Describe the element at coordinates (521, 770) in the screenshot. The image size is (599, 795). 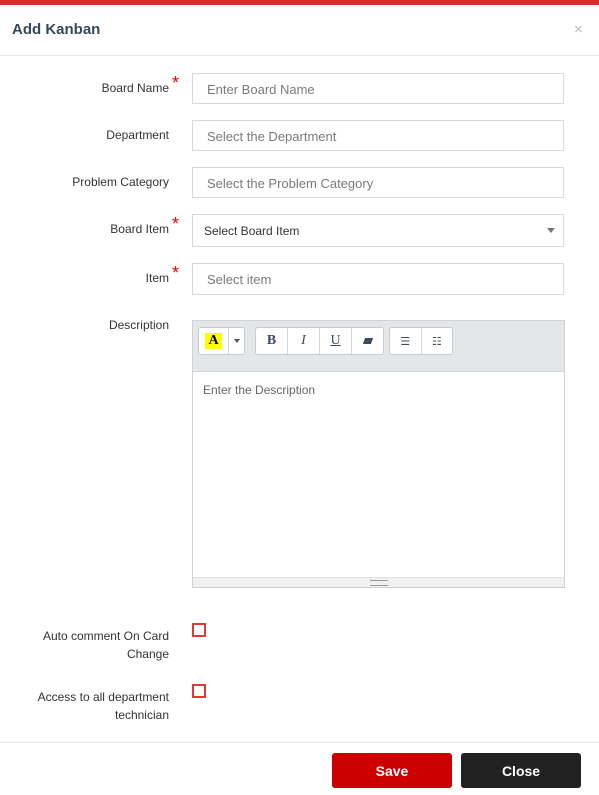
I see `close-button: Close` at that location.